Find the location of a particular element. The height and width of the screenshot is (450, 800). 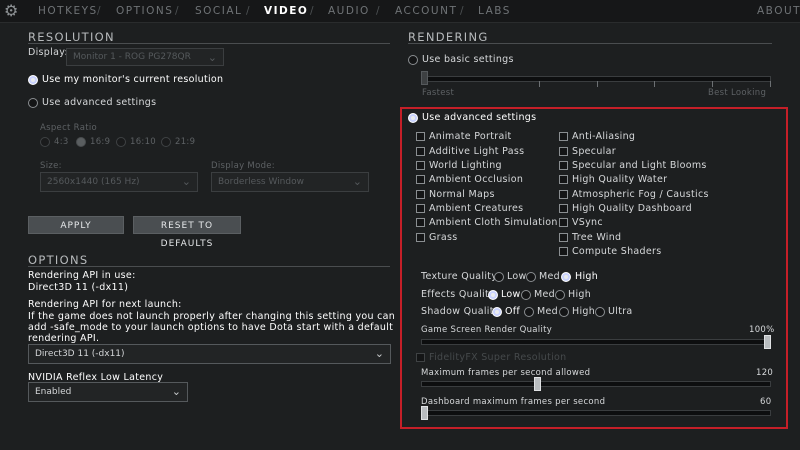

display-mode-value: Borderless Window is located at coordinates (261, 182).